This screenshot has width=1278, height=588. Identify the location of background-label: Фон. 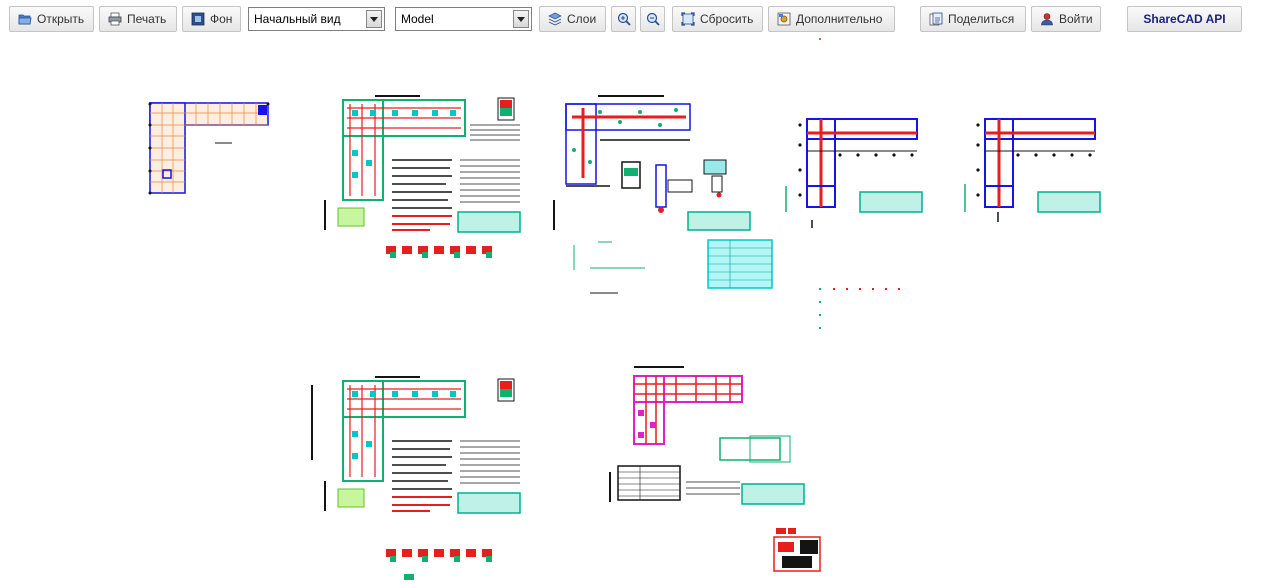
(221, 19).